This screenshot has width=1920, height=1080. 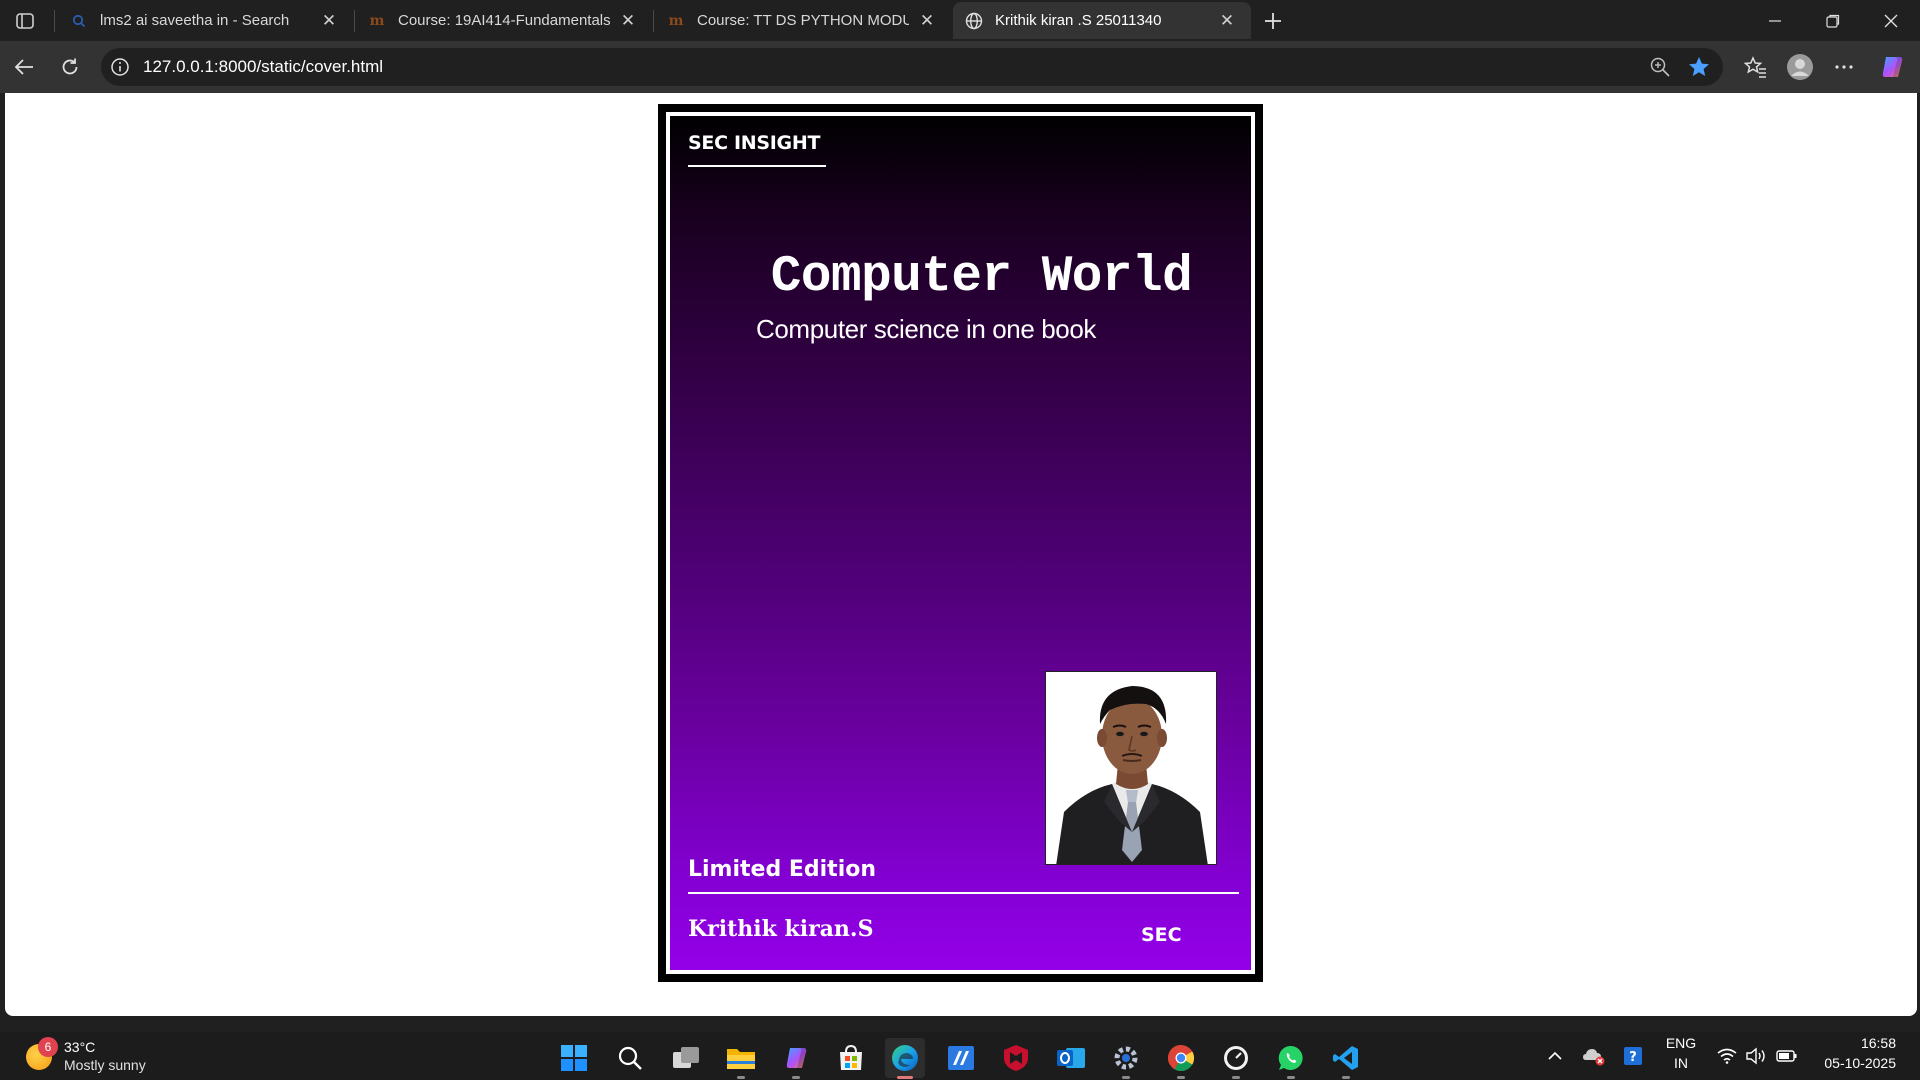 What do you see at coordinates (1681, 1053) in the screenshot?
I see `input-language-indicator: ENG IN` at bounding box center [1681, 1053].